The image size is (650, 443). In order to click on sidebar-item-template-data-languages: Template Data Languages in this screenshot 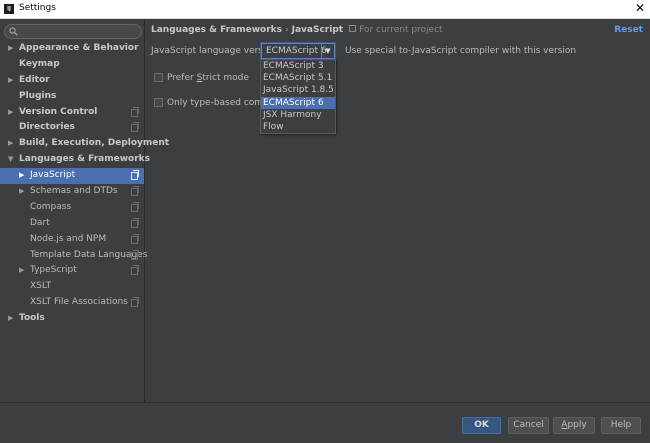, I will do `click(74, 256)`.